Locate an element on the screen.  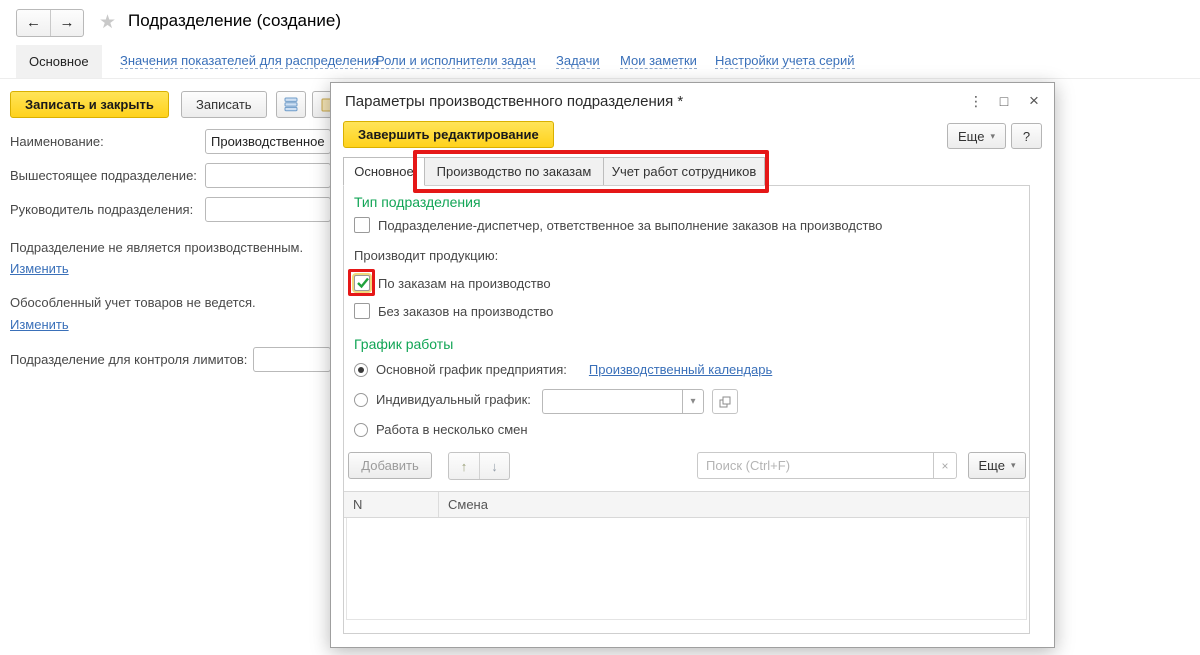
history-nav: ← → is located at coordinates (50, 23).